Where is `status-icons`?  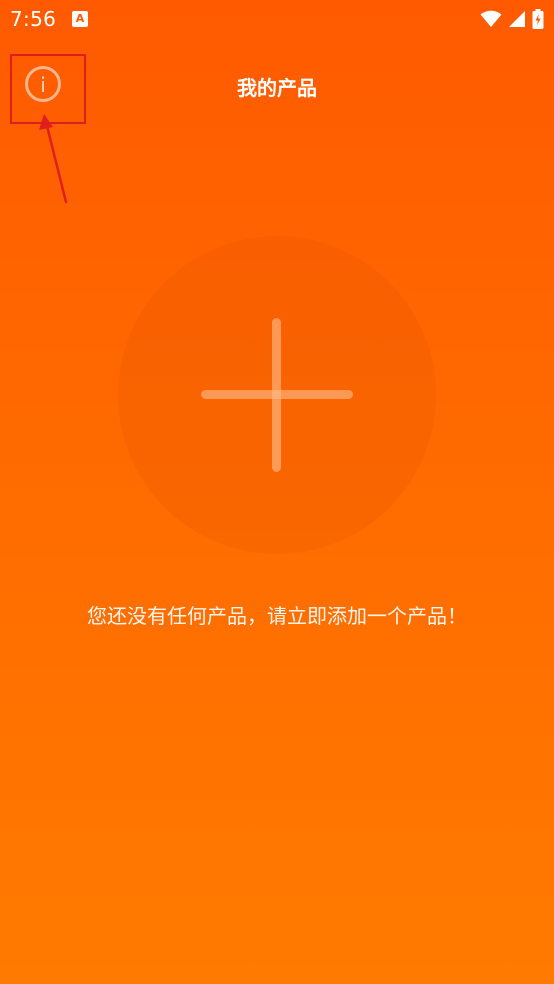
status-icons is located at coordinates (512, 19).